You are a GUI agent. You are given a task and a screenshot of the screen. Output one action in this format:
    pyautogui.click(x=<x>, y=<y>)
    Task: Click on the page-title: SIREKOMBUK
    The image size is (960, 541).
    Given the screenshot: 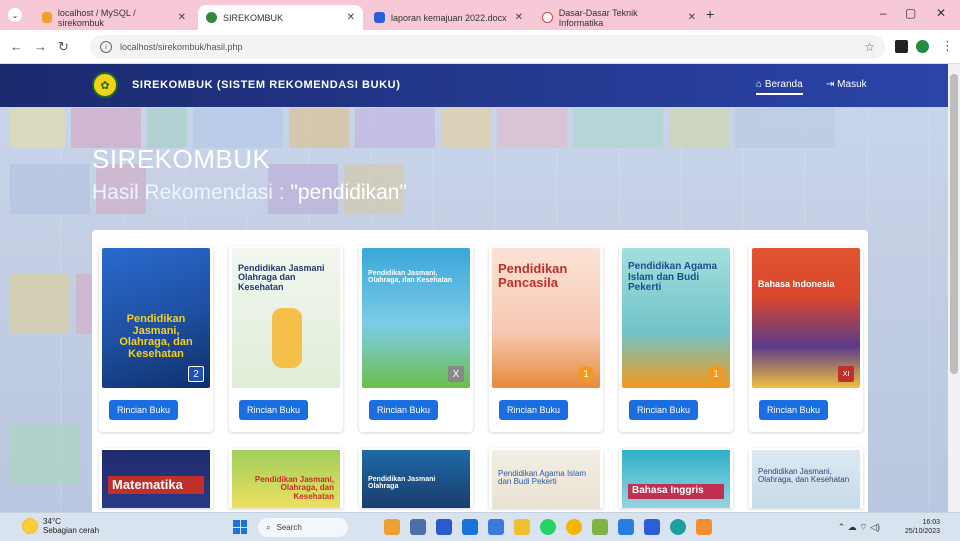 What is the action you would take?
    pyautogui.click(x=181, y=159)
    